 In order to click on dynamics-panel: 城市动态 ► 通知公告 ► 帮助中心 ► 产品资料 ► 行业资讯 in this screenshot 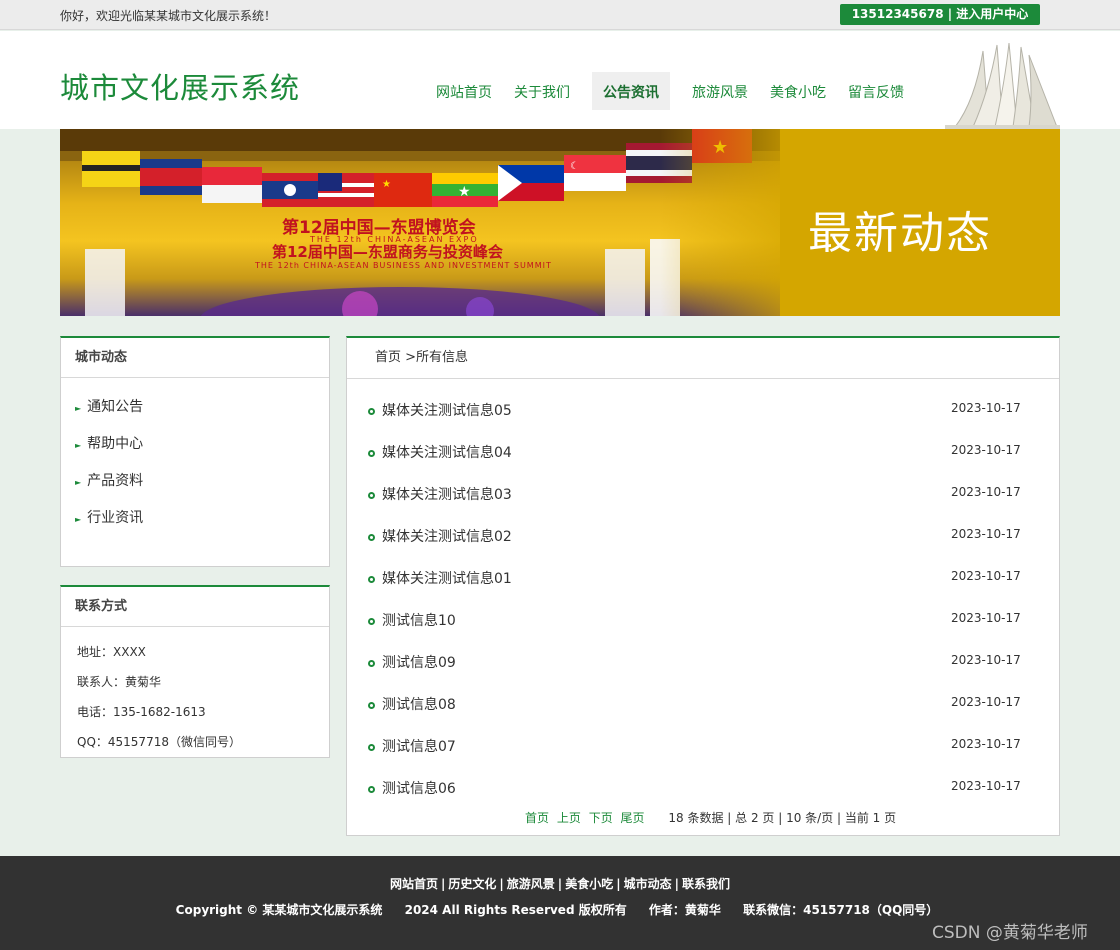, I will do `click(195, 451)`.